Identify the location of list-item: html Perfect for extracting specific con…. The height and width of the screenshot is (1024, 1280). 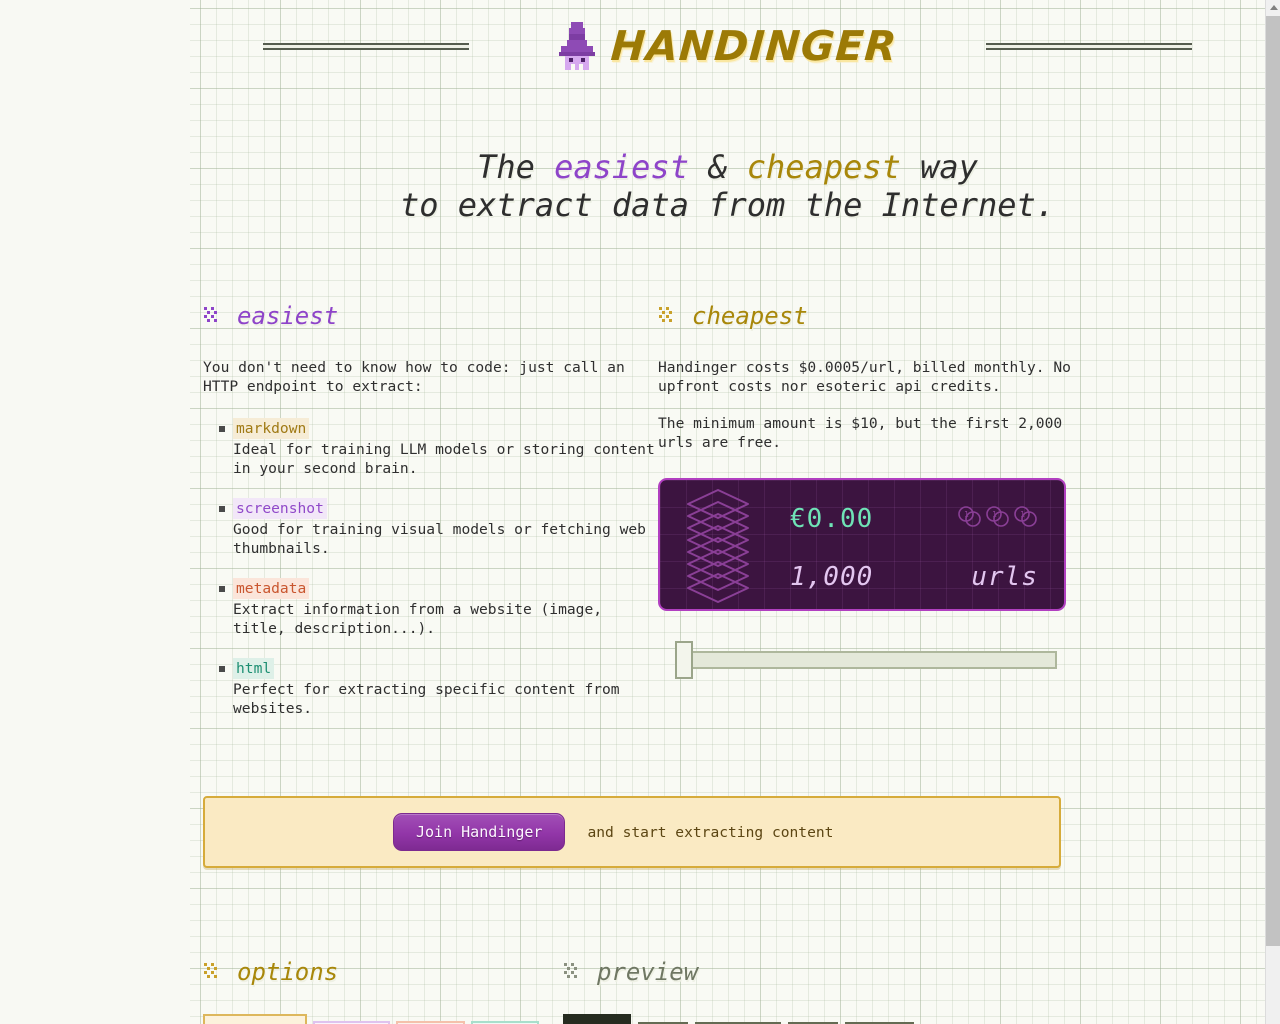
(430, 688).